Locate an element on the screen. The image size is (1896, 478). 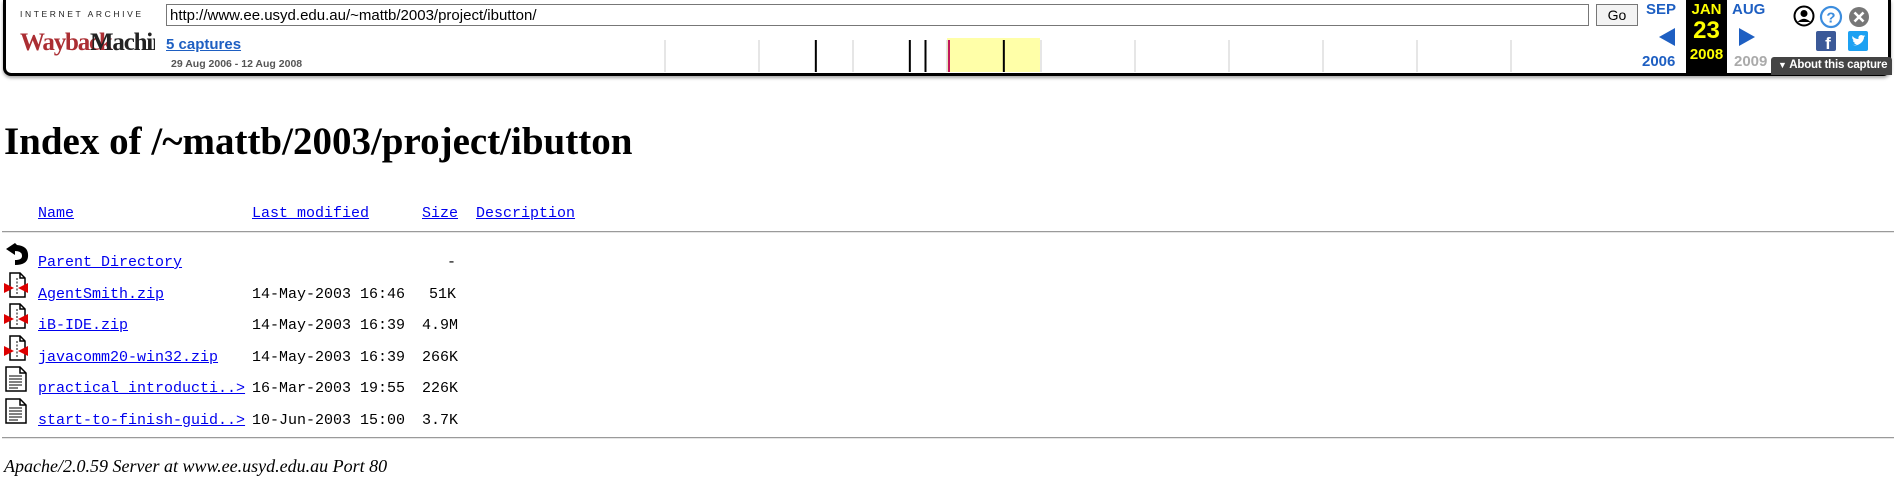
header-size: Size is located at coordinates (440, 213).